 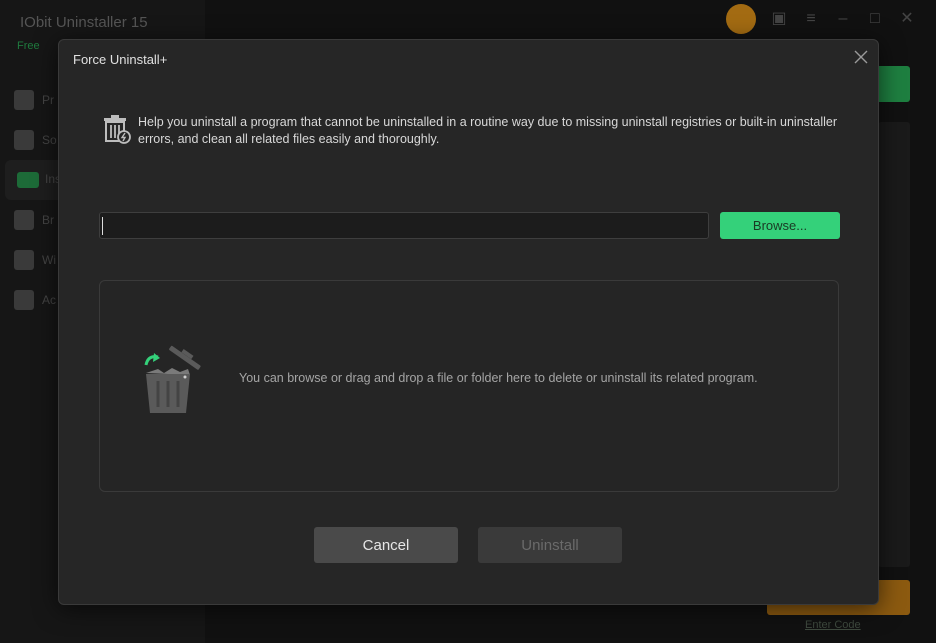 I want to click on minimize-icon: –, so click(x=843, y=19).